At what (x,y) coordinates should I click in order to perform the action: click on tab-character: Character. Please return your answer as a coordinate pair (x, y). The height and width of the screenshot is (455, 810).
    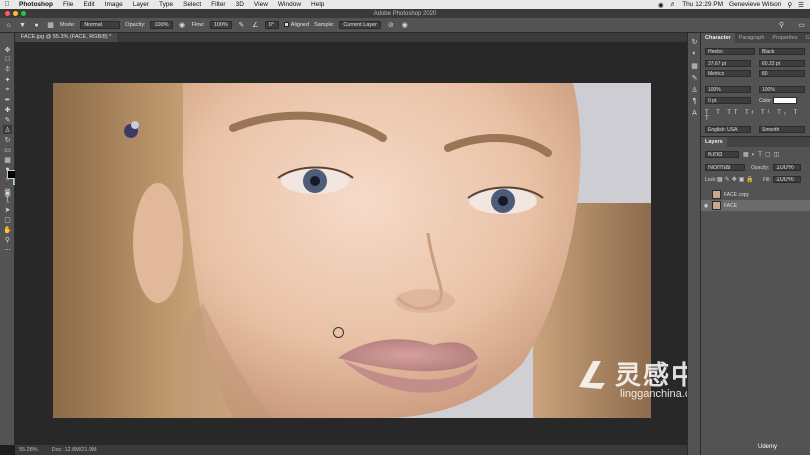
    Looking at the image, I should click on (718, 38).